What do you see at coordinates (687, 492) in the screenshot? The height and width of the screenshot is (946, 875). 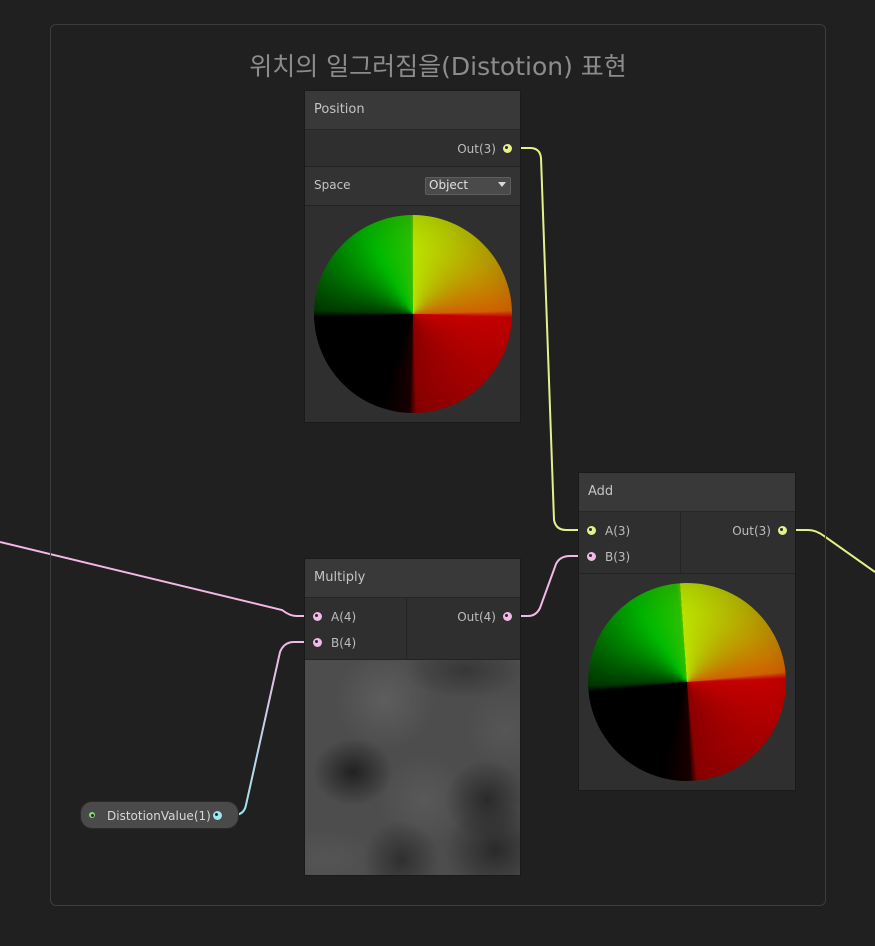 I see `add-node-header: Add` at bounding box center [687, 492].